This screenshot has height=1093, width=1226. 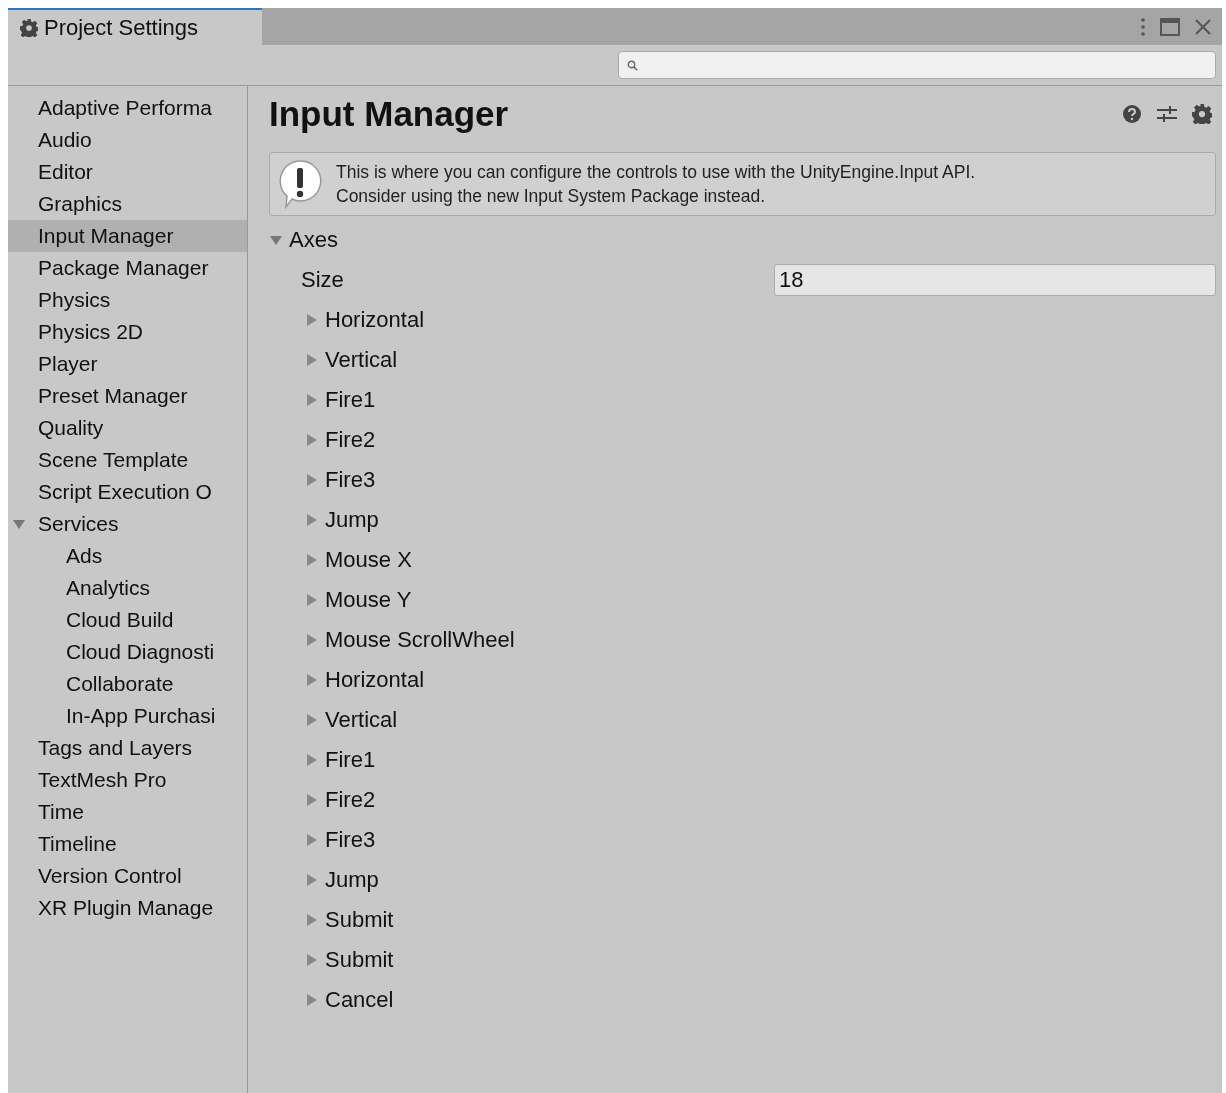 I want to click on sidebar-item: Collaborate, so click(x=127, y=684).